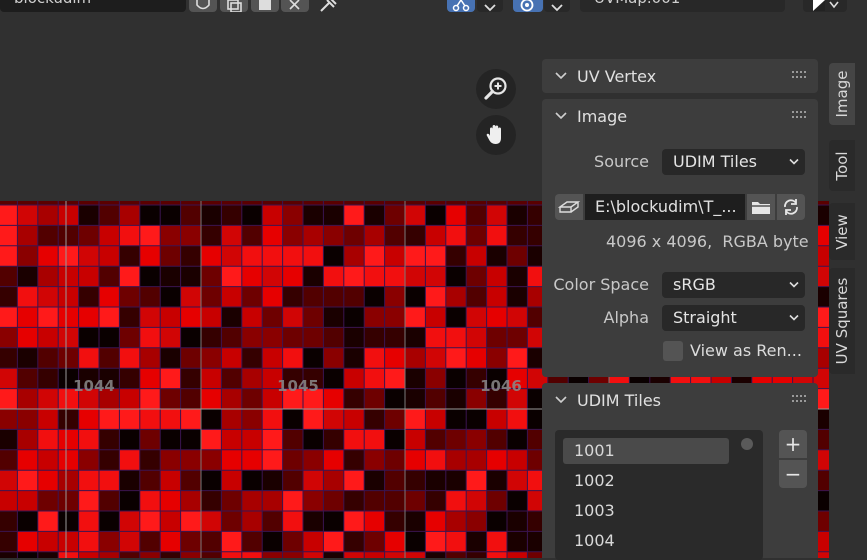 This screenshot has width=867, height=560. Describe the element at coordinates (747, 444) in the screenshot. I see `list-scrollbar` at that location.